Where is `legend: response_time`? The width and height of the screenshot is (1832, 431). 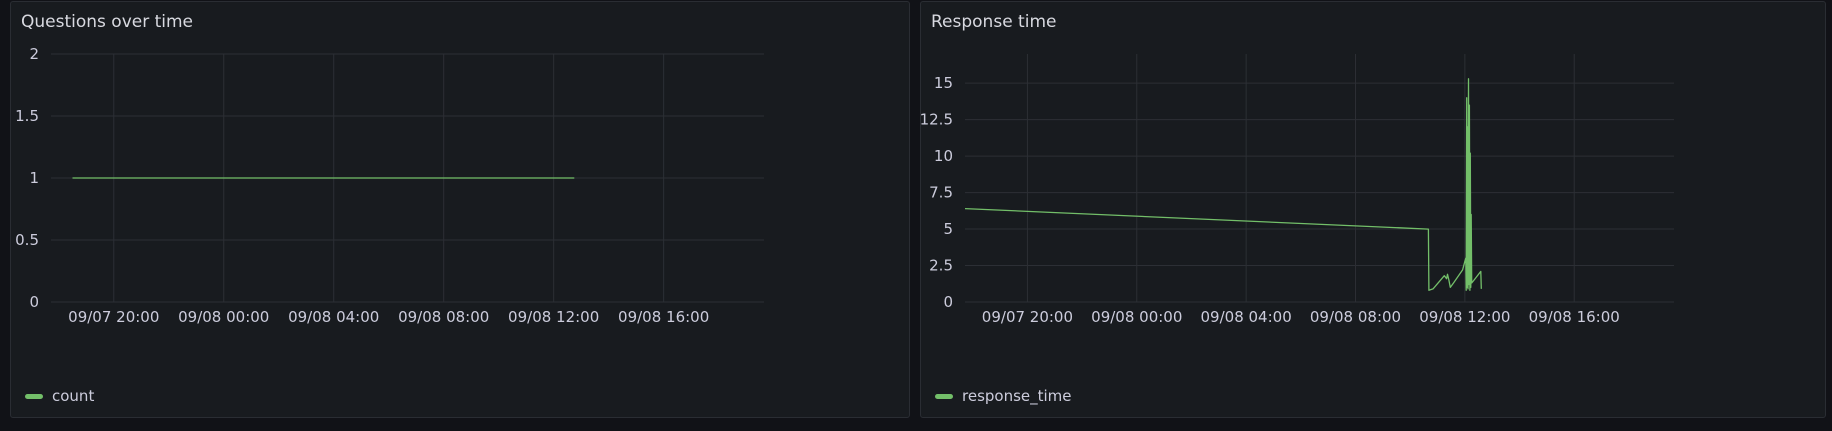 legend: response_time is located at coordinates (1003, 396).